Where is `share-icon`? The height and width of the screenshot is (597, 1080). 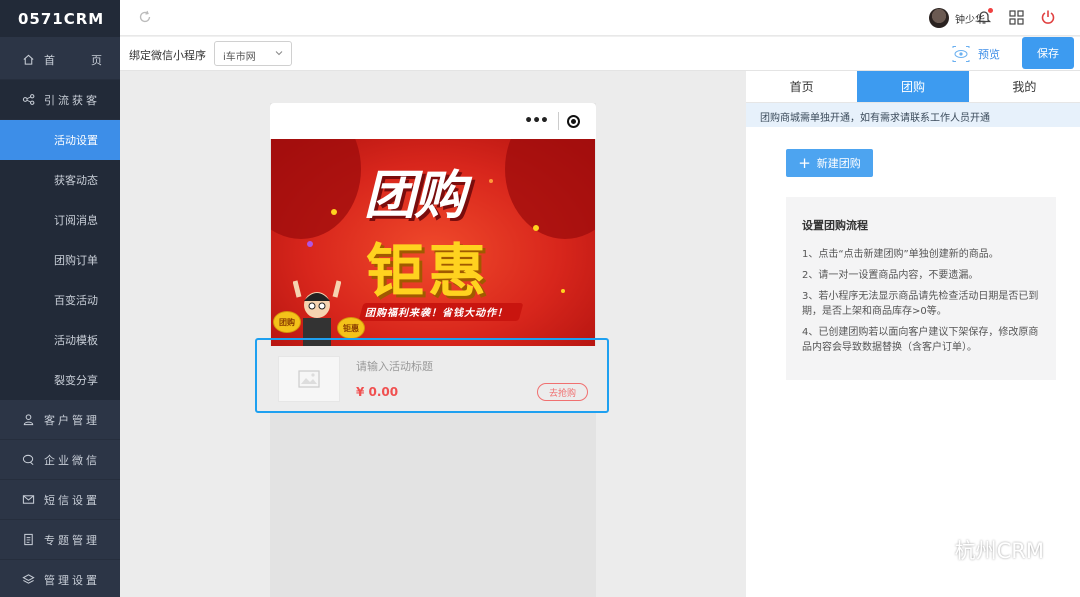 share-icon is located at coordinates (28, 100).